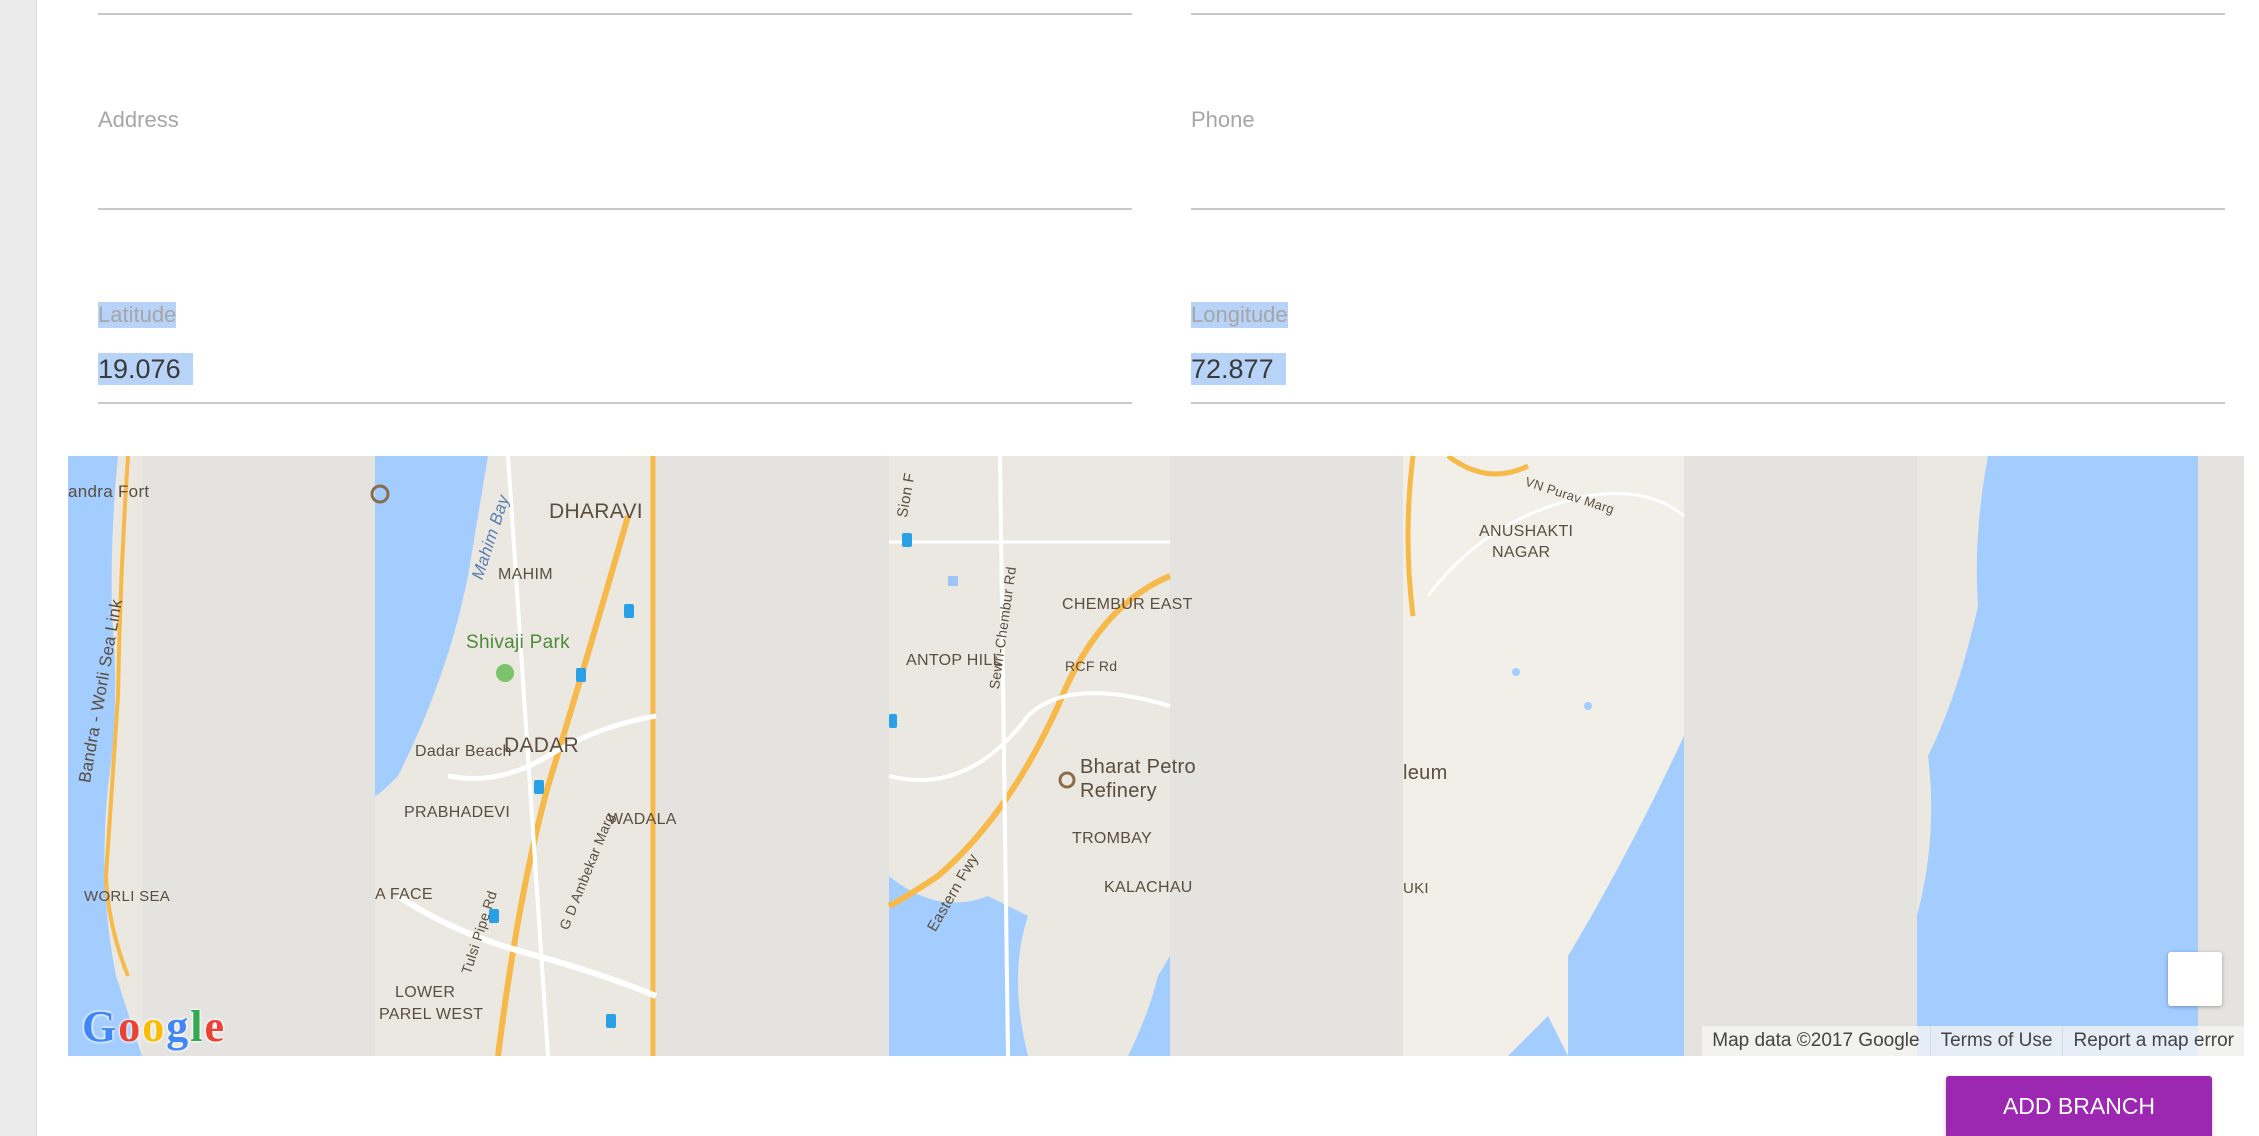 Image resolution: width=2259 pixels, height=1136 pixels. Describe the element at coordinates (642, 819) in the screenshot. I see `map-label-wadala: WADALA` at that location.